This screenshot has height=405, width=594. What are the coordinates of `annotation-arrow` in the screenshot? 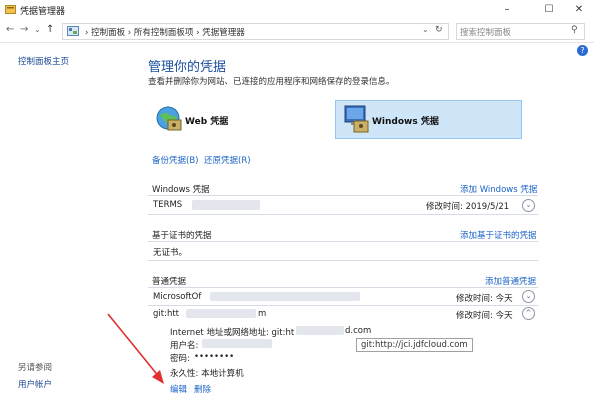 It's located at (135, 348).